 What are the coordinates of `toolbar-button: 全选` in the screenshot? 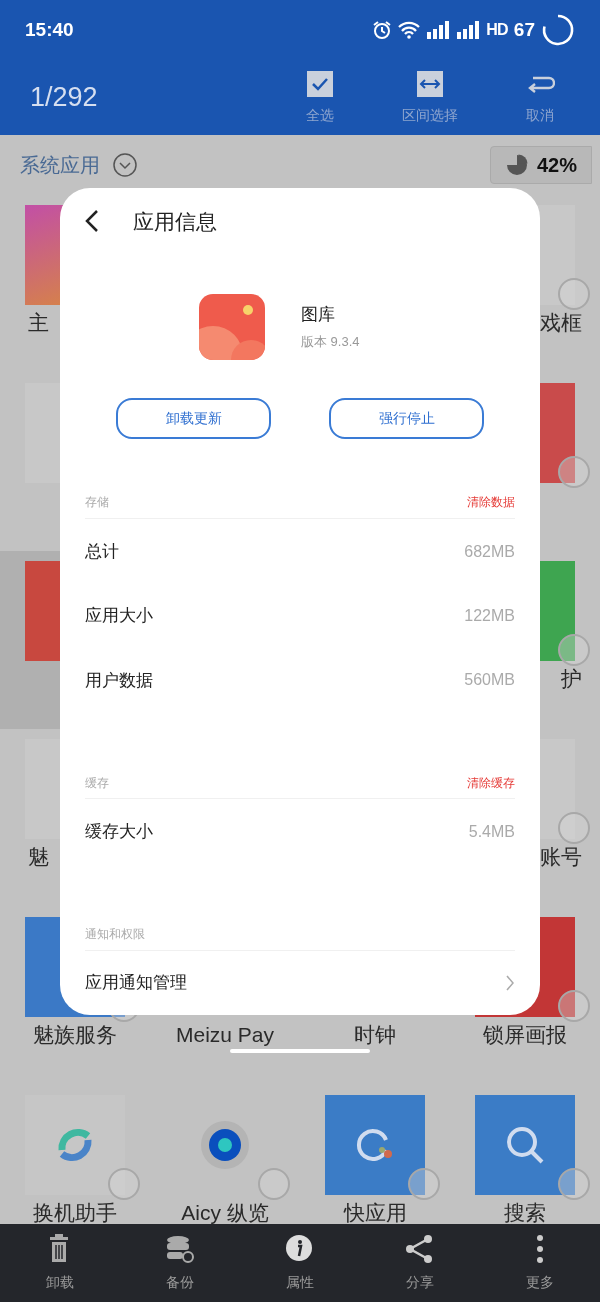 It's located at (320, 97).